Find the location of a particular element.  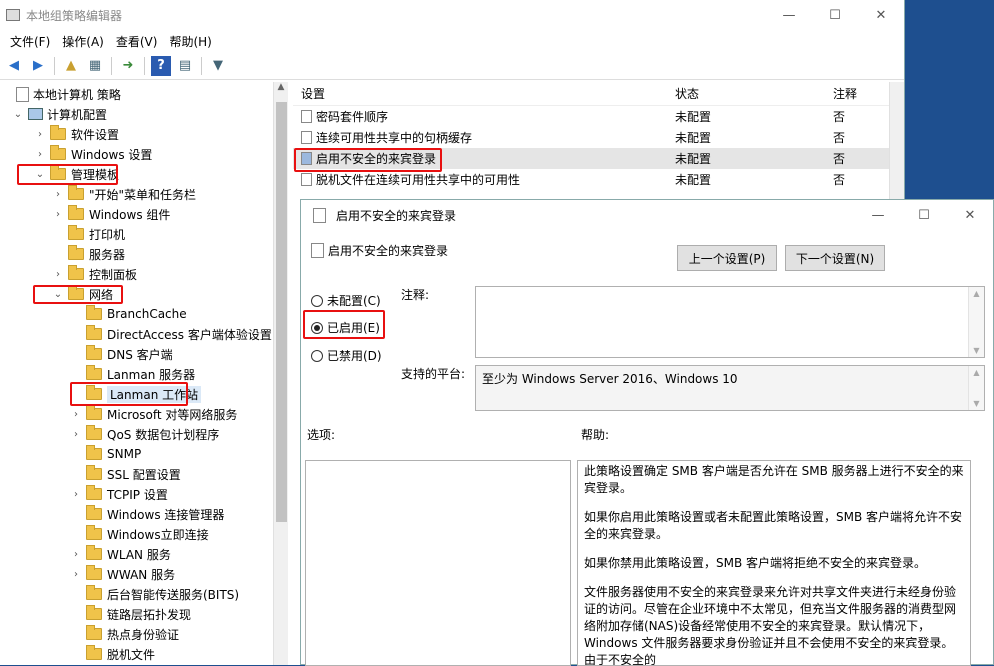

prev-setting-button: 上一个设置(P) is located at coordinates (727, 258).